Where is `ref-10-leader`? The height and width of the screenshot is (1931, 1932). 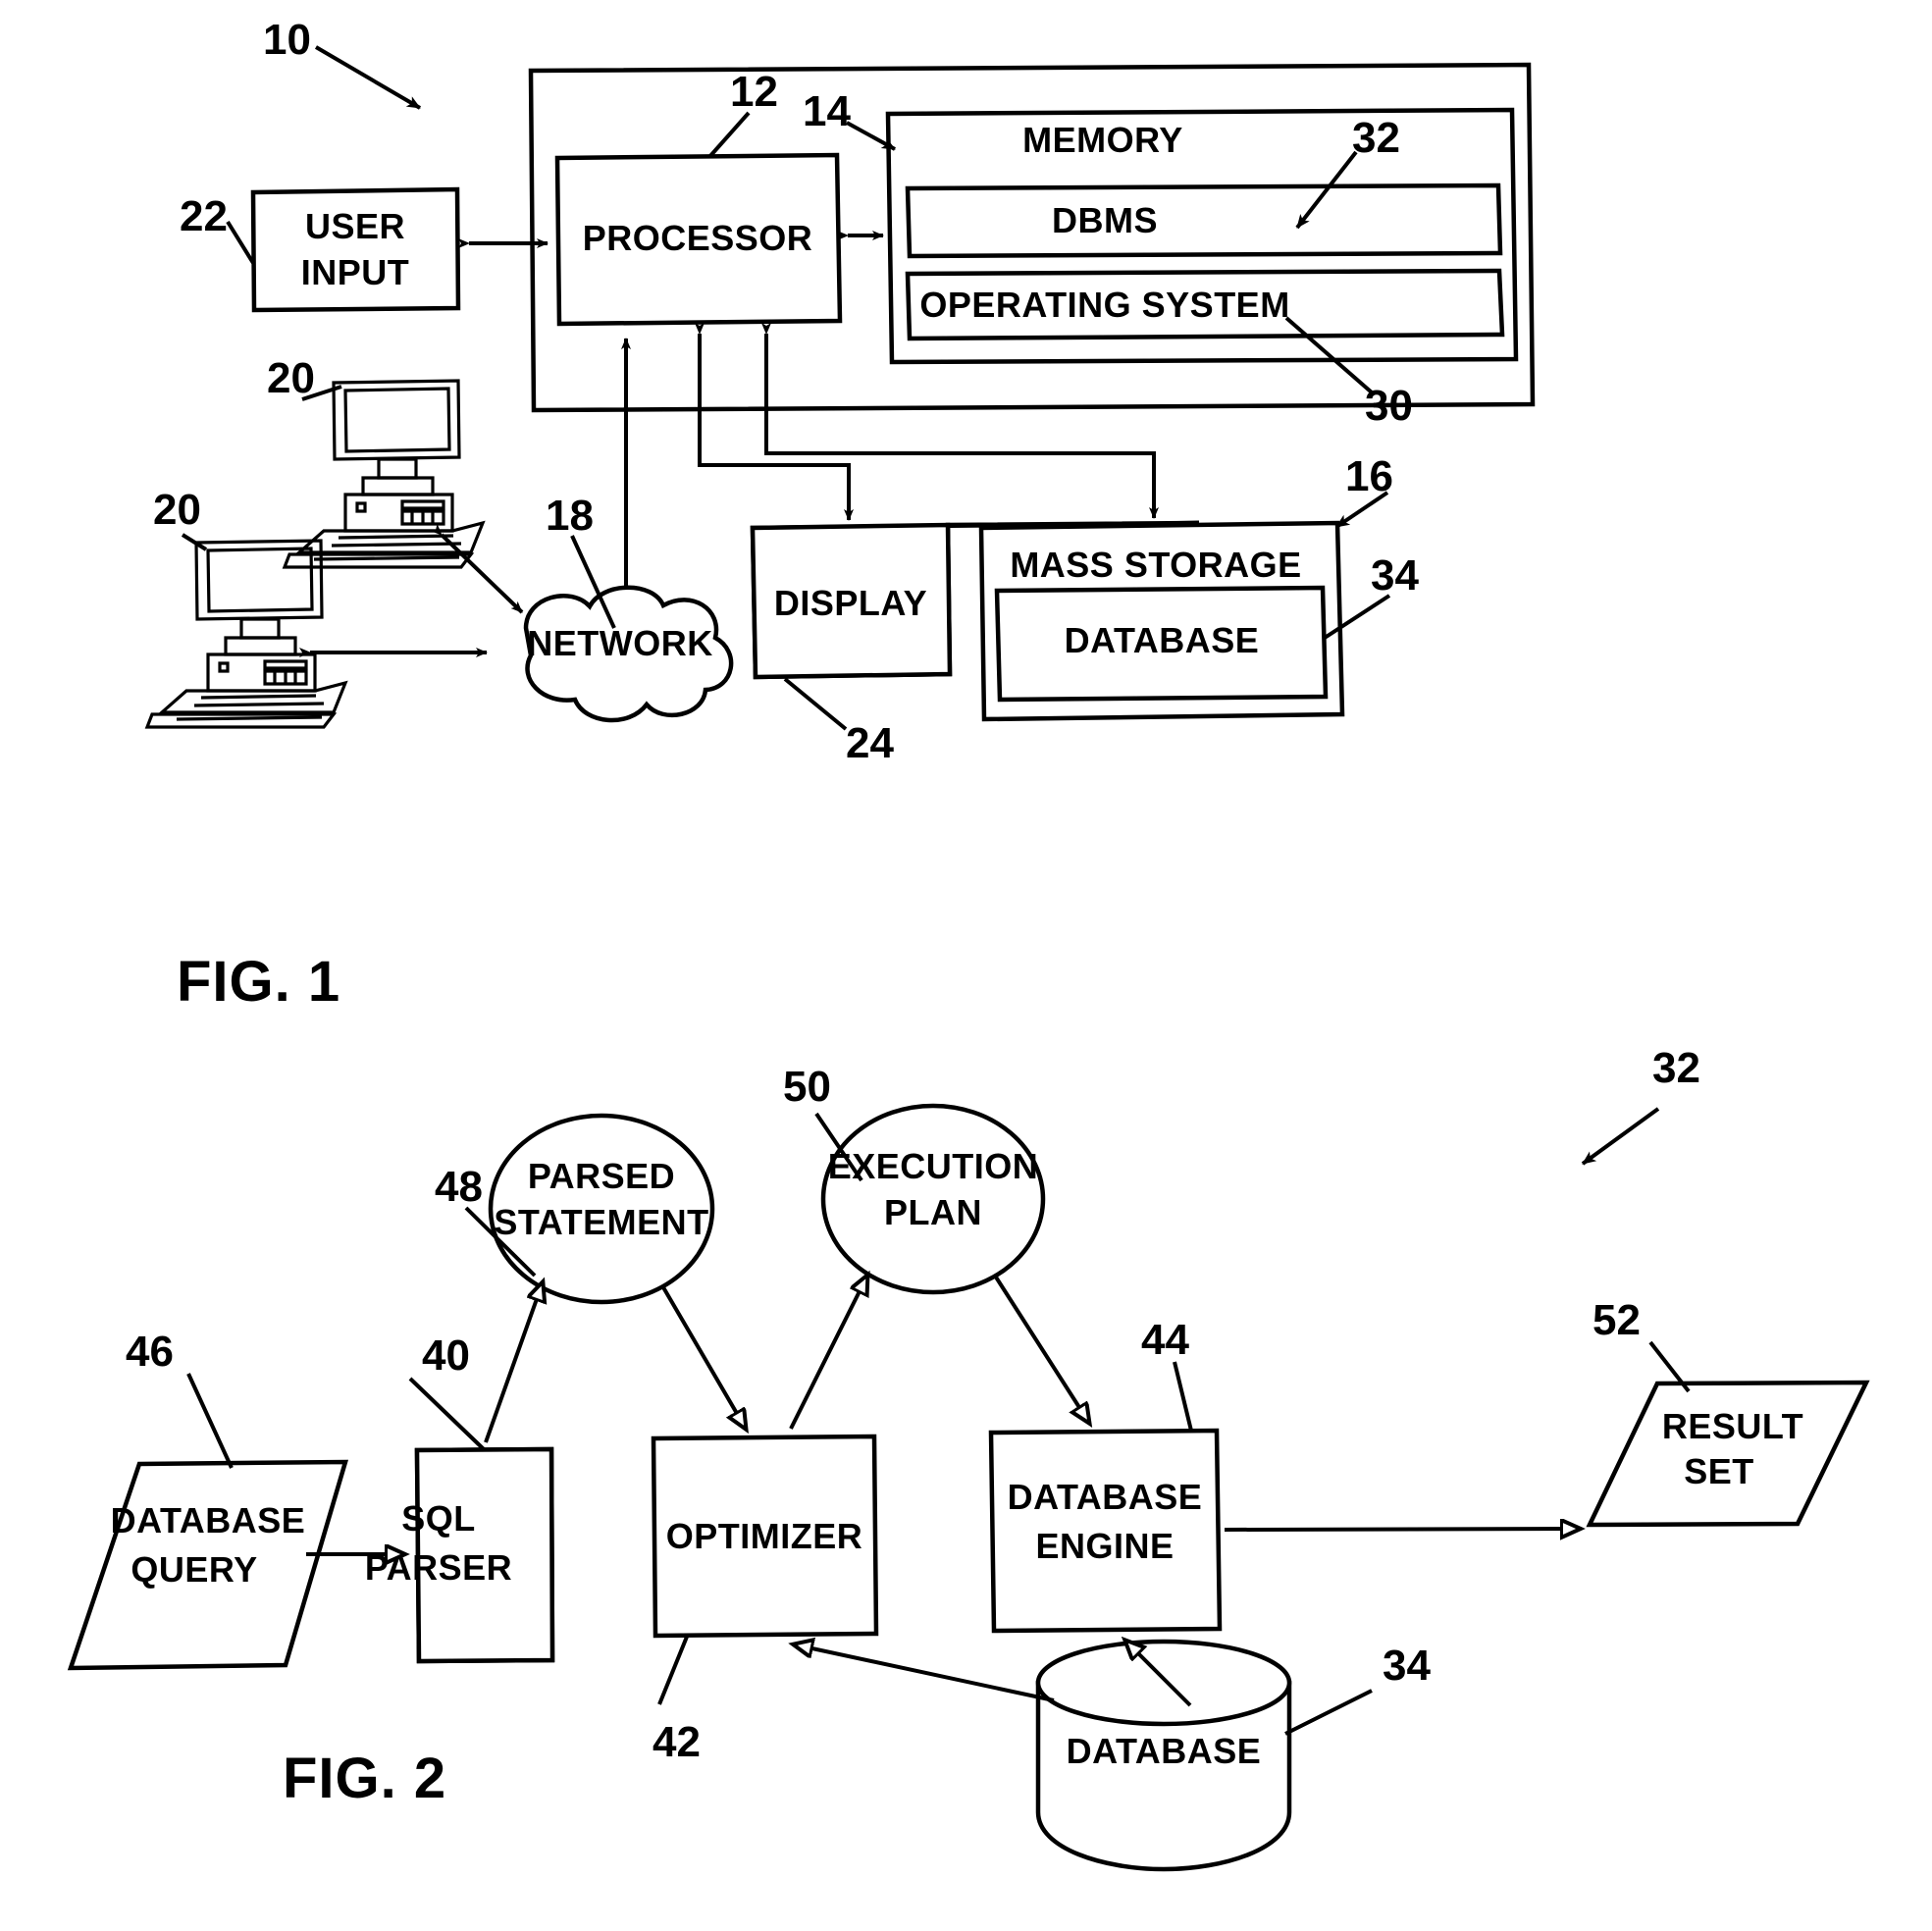
ref-10-leader is located at coordinates (368, 77).